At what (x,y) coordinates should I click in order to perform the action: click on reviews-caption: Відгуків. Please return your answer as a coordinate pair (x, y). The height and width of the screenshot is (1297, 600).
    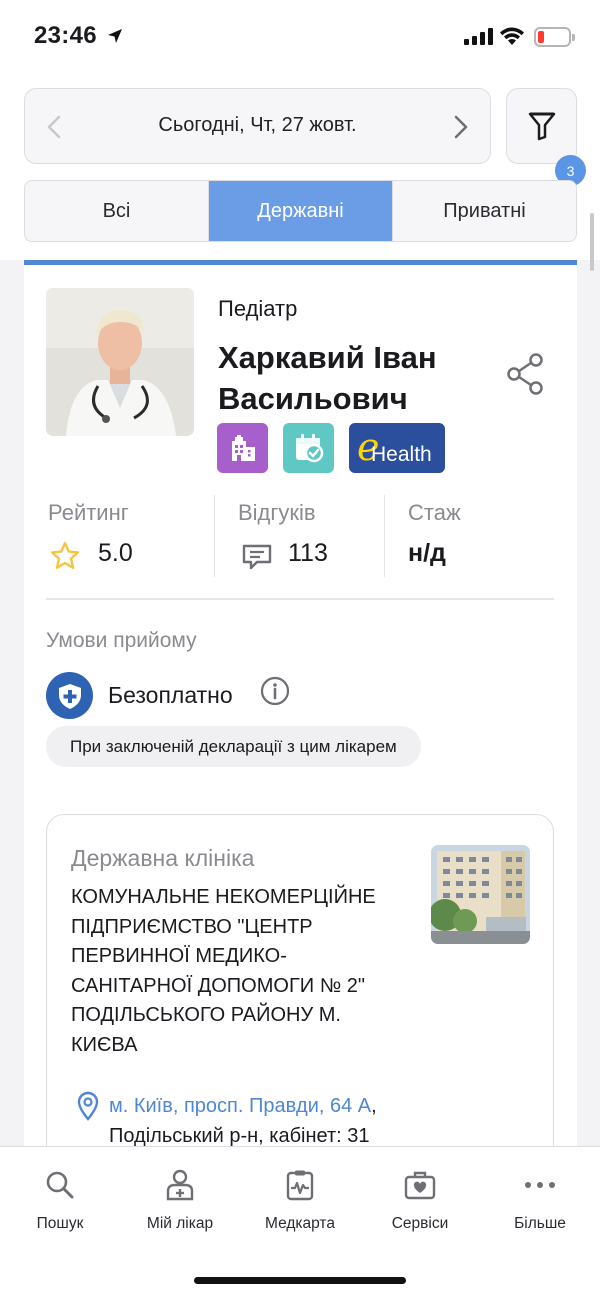
    Looking at the image, I should click on (277, 512).